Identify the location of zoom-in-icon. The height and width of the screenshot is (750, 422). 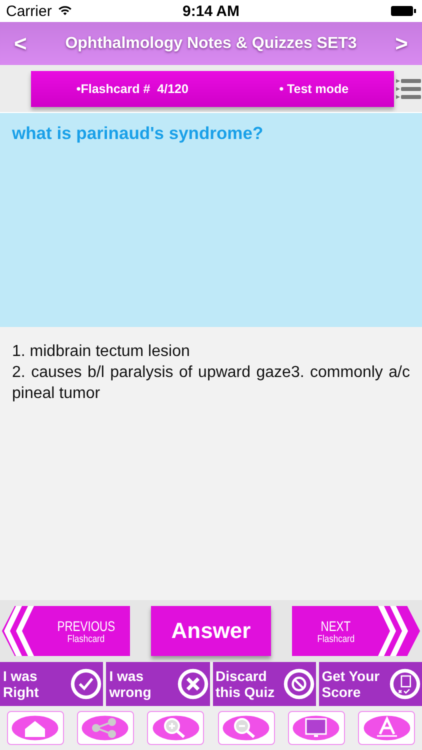
(175, 728).